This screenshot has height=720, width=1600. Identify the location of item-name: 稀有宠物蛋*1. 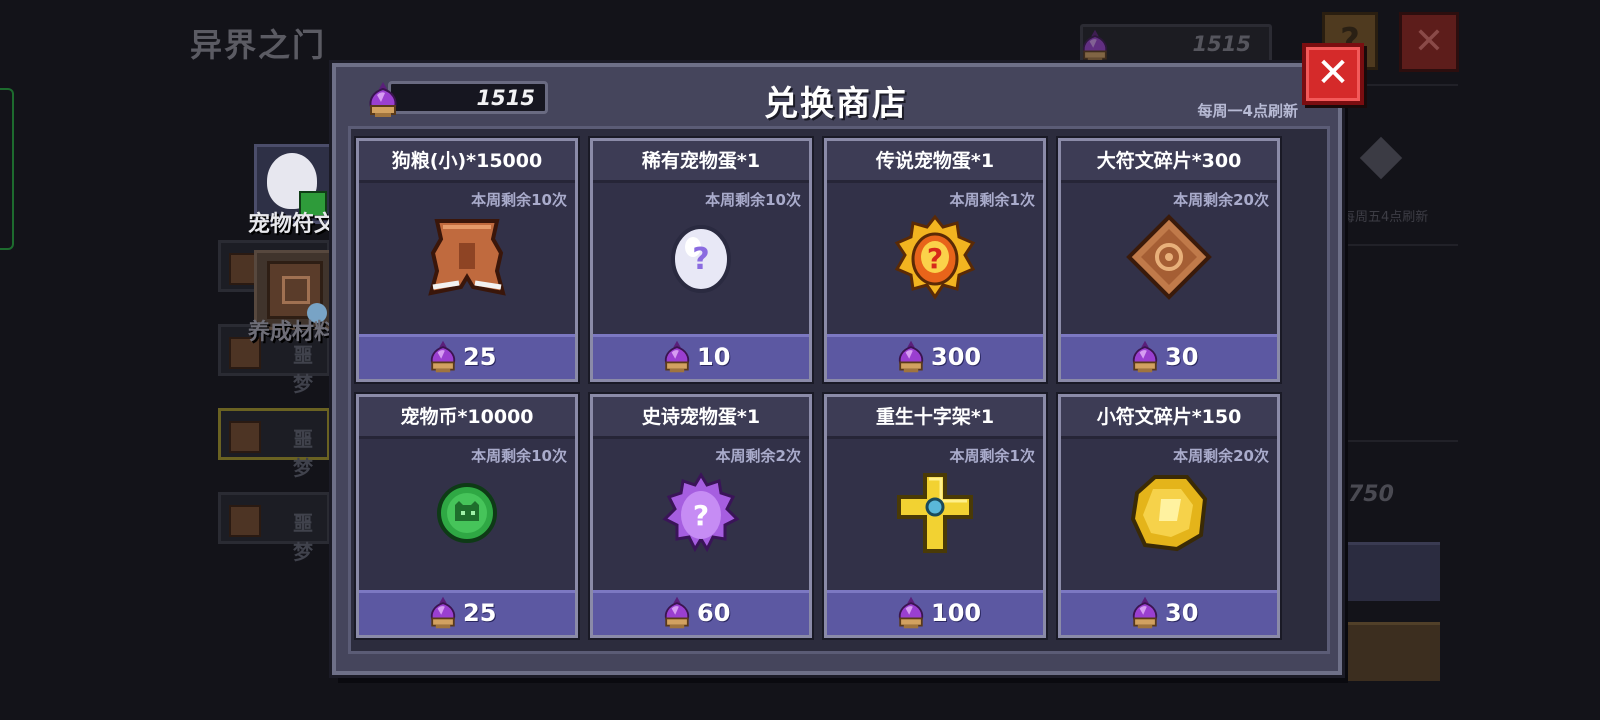
(701, 162).